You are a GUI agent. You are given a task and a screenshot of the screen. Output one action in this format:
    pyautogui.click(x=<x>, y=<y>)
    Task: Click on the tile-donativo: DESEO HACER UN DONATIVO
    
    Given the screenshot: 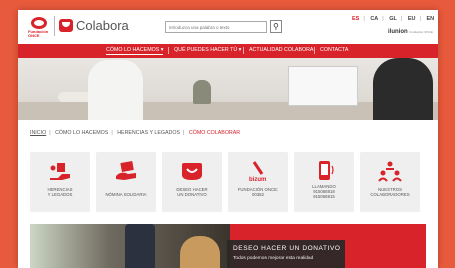 What is the action you would take?
    pyautogui.click(x=192, y=182)
    